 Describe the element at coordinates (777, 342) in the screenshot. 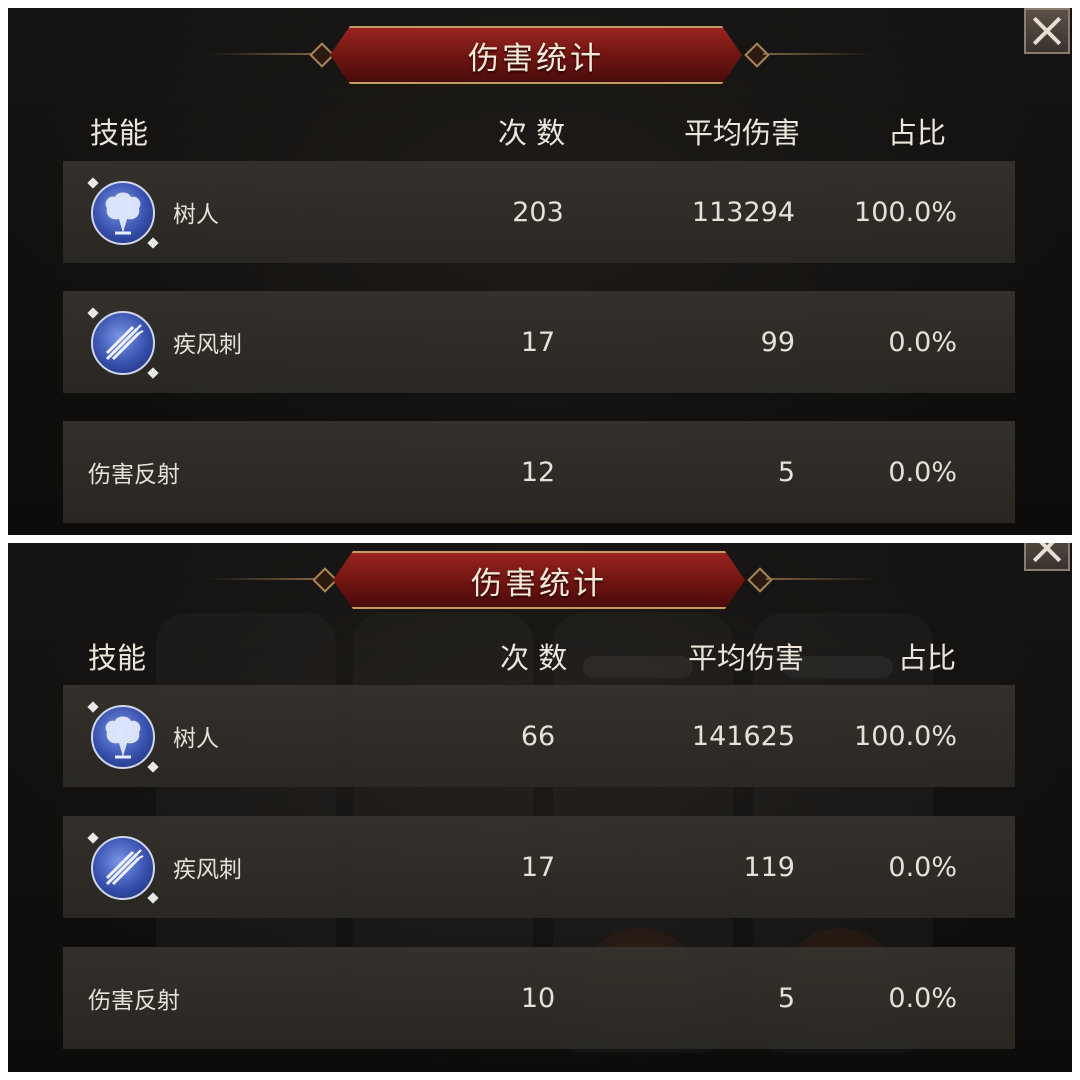

I see `avg-damage: 99` at that location.